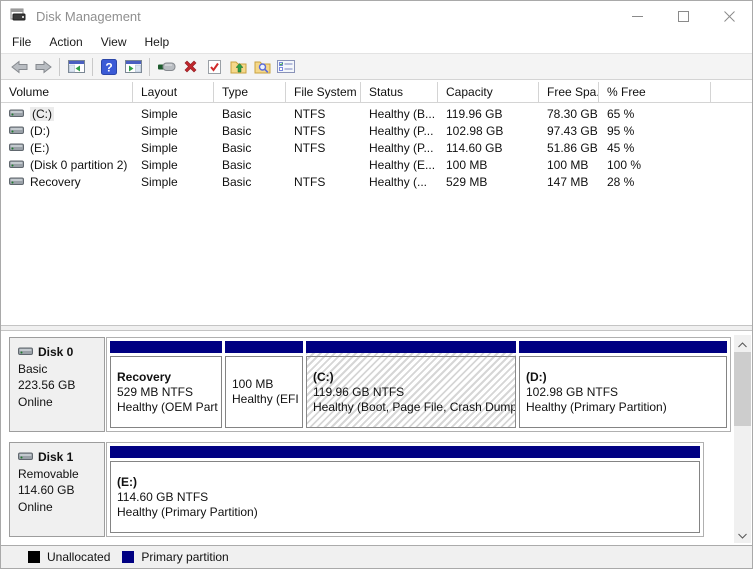 The height and width of the screenshot is (569, 753). Describe the element at coordinates (621, 181) in the screenshot. I see `pct-free-cell: 28 %` at that location.